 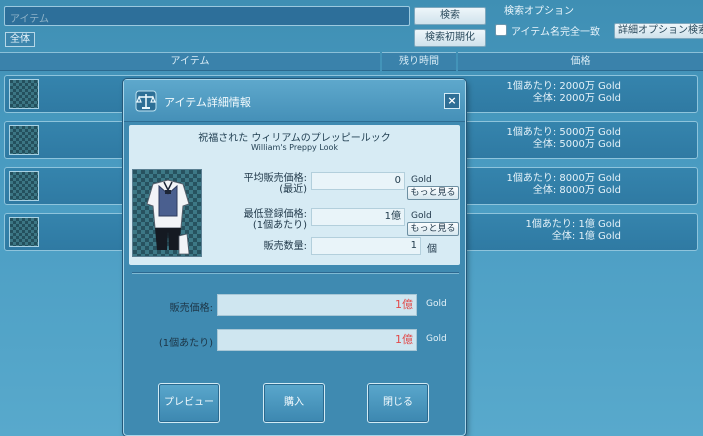 I want to click on listing-price: 1個あたり: 2000万 Gold 全体: 2000万 Gold, so click(x=563, y=93).